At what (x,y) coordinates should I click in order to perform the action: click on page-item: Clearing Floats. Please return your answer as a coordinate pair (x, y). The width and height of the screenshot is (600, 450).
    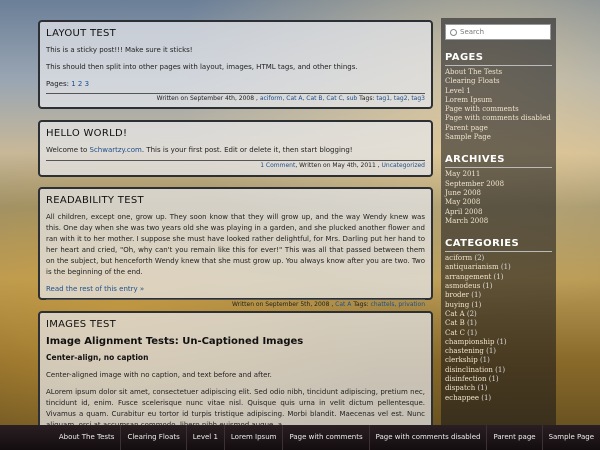
    Looking at the image, I should click on (498, 81).